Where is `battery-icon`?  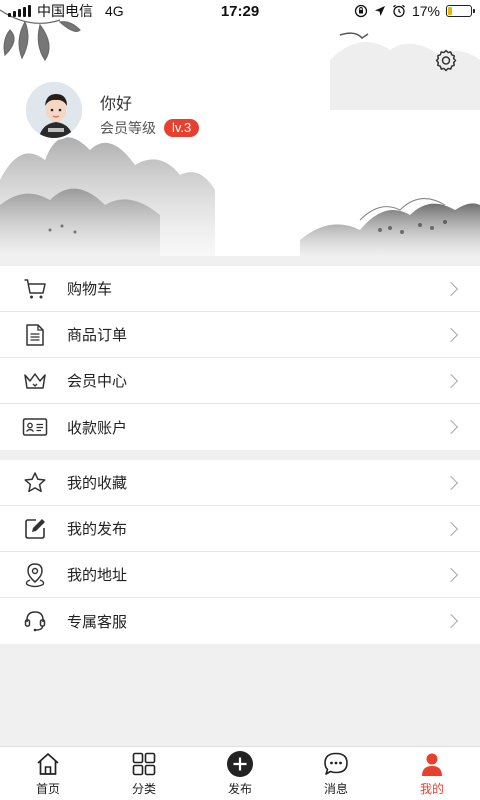
battery-icon is located at coordinates (460, 11).